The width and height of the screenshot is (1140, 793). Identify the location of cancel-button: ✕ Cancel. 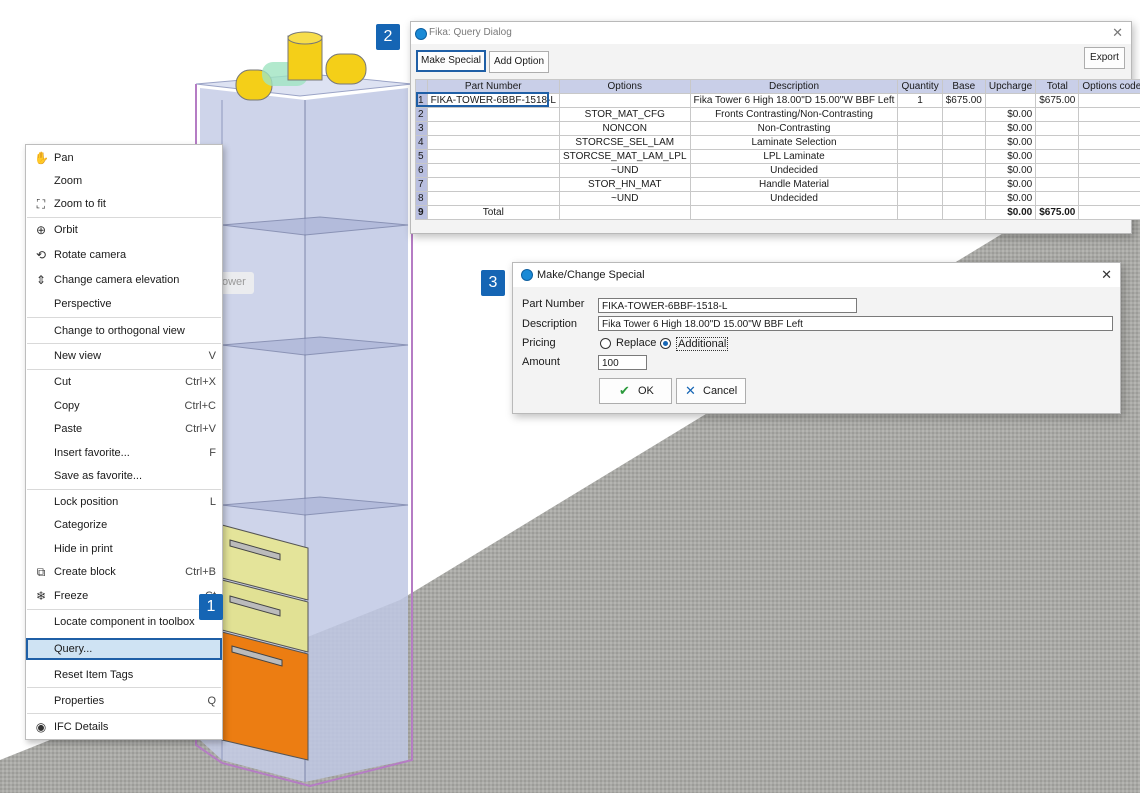
(711, 391).